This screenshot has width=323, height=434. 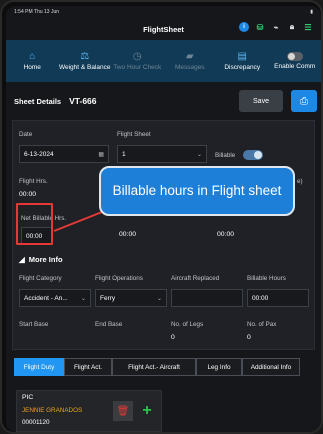 I want to click on nav-label: Weight & Balance, so click(x=84, y=67).